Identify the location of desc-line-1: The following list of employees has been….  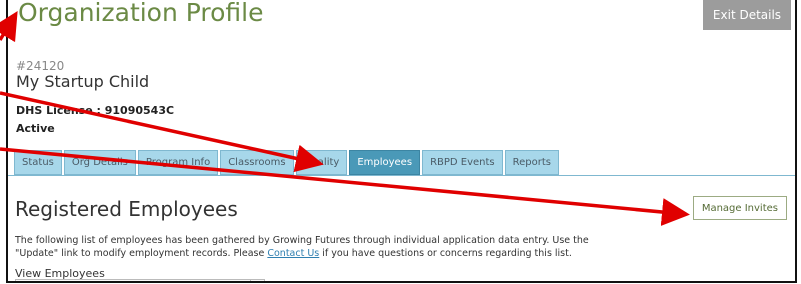
(302, 240).